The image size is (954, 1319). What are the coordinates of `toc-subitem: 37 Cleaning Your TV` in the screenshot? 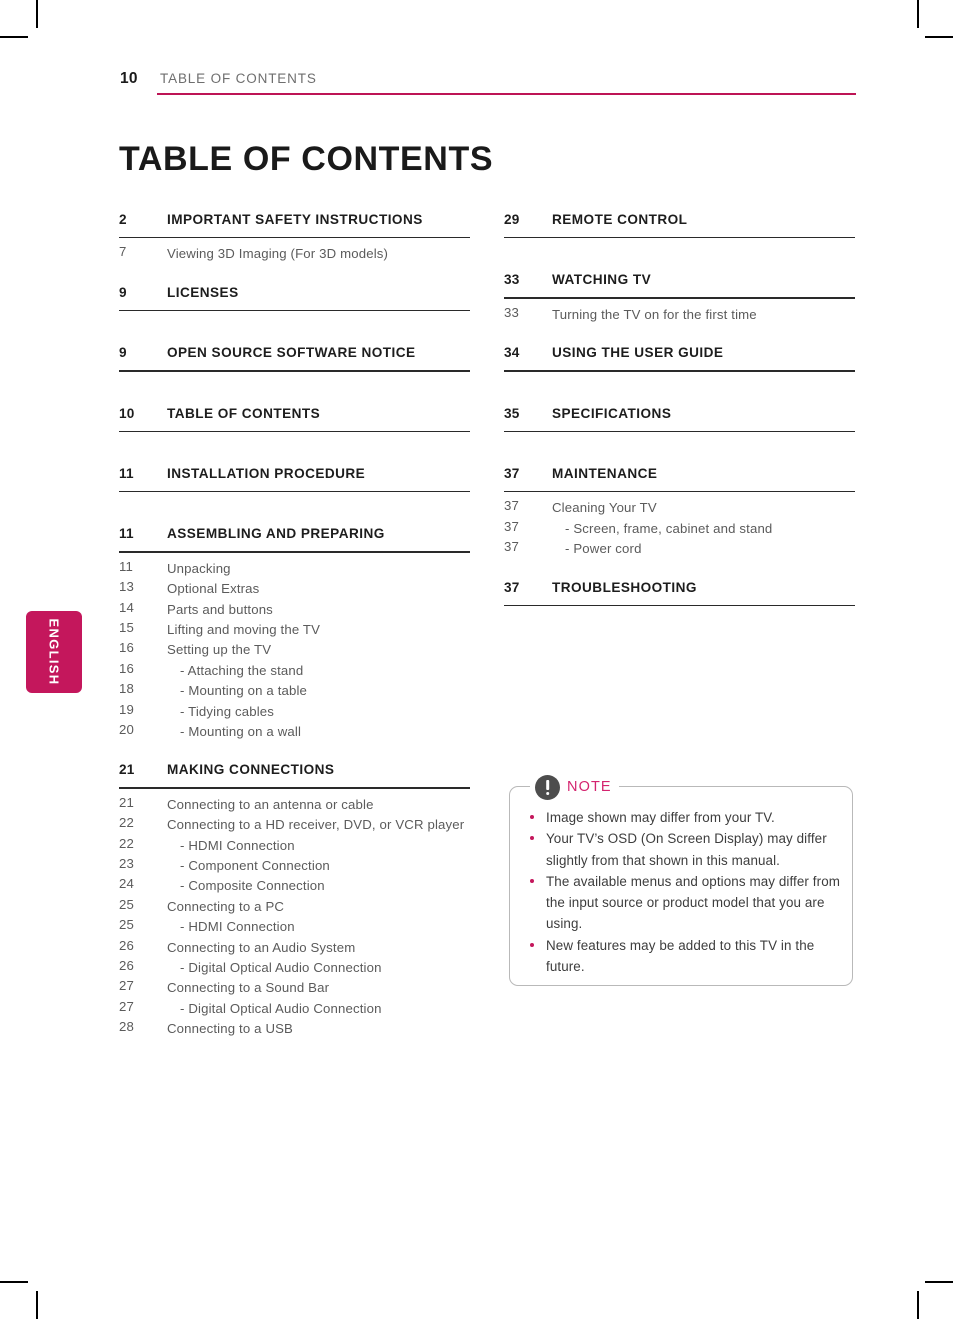 It's located at (680, 508).